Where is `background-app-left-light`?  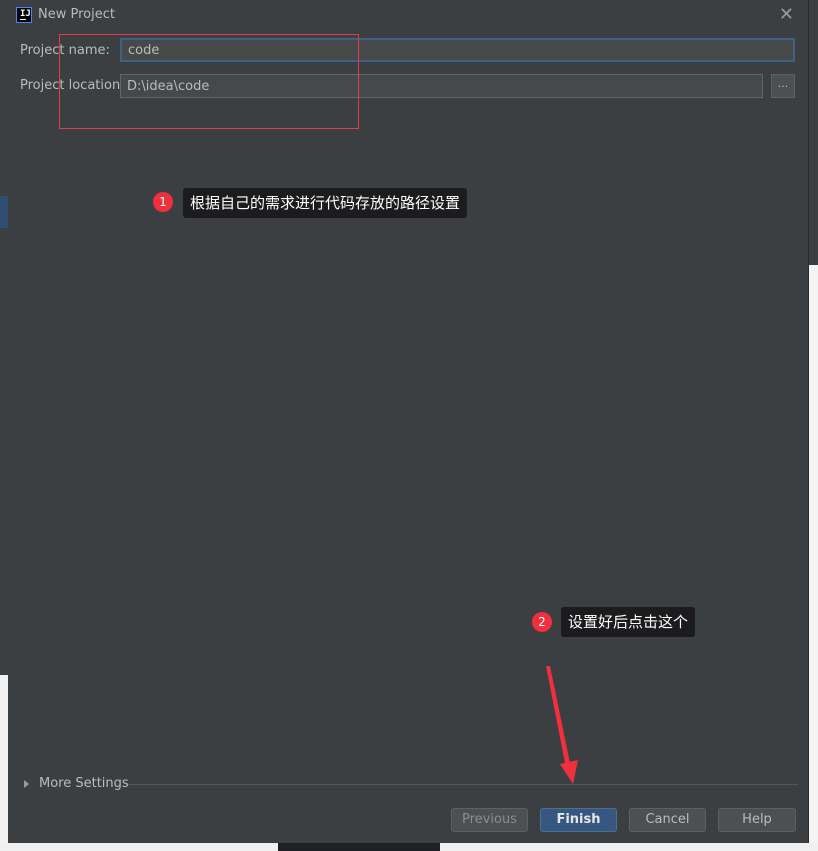 background-app-left-light is located at coordinates (4, 760).